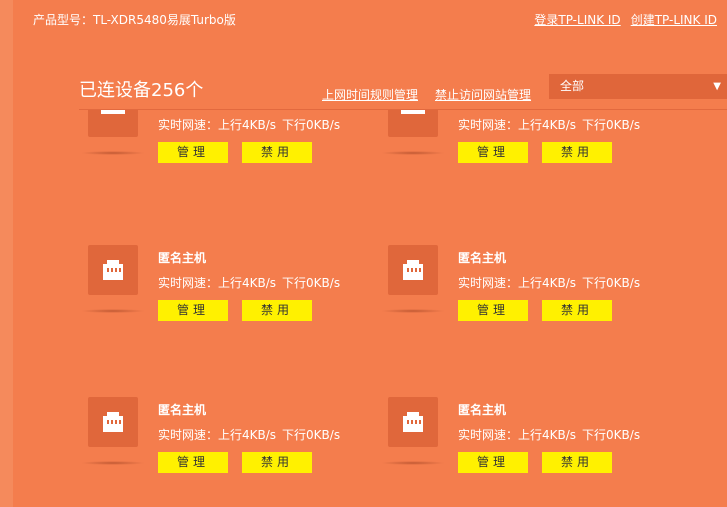  What do you see at coordinates (483, 94) in the screenshot?
I see `blocked-websites-link: 禁止访问网站管理` at bounding box center [483, 94].